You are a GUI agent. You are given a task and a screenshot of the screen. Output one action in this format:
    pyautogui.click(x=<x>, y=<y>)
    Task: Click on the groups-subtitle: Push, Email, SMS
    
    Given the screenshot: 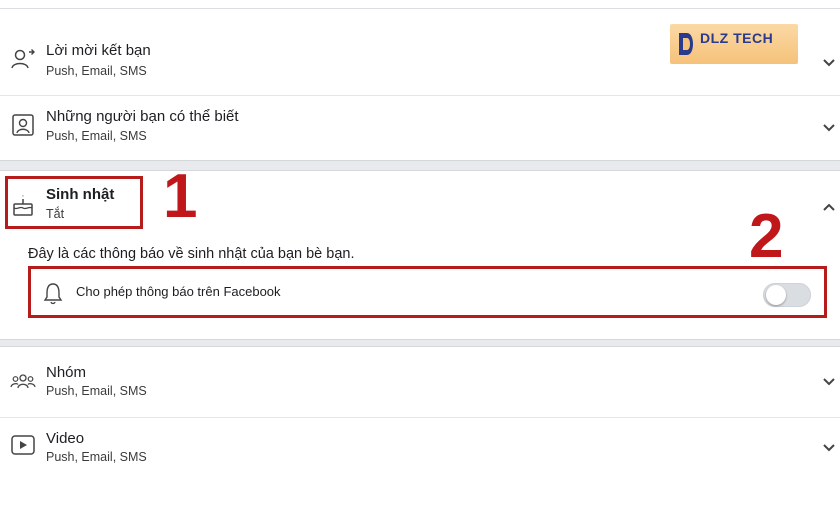 What is the action you would take?
    pyautogui.click(x=96, y=391)
    